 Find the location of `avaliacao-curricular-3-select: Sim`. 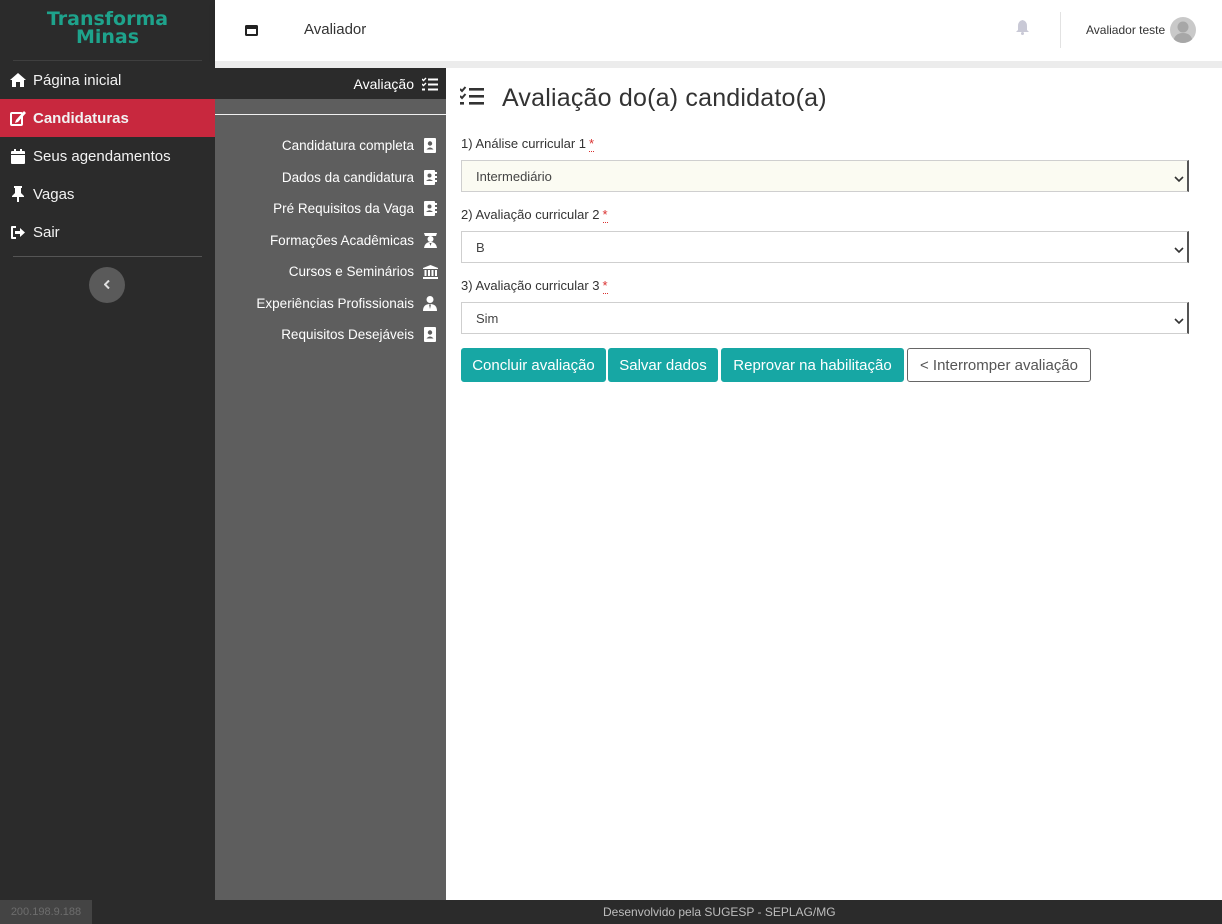

avaliacao-curricular-3-select: Sim is located at coordinates (825, 318).